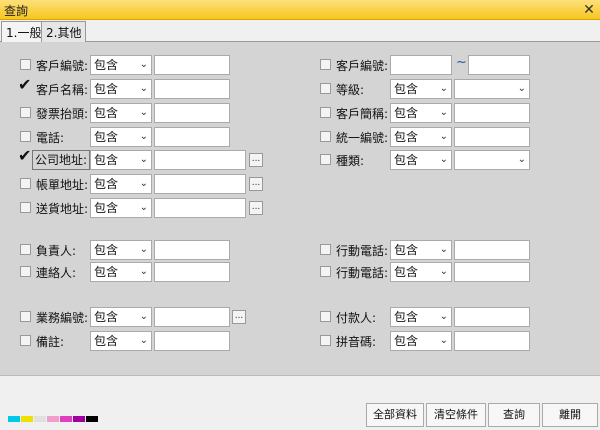  Describe the element at coordinates (456, 415) in the screenshot. I see `clear-conditions-button: 清空條件` at that location.